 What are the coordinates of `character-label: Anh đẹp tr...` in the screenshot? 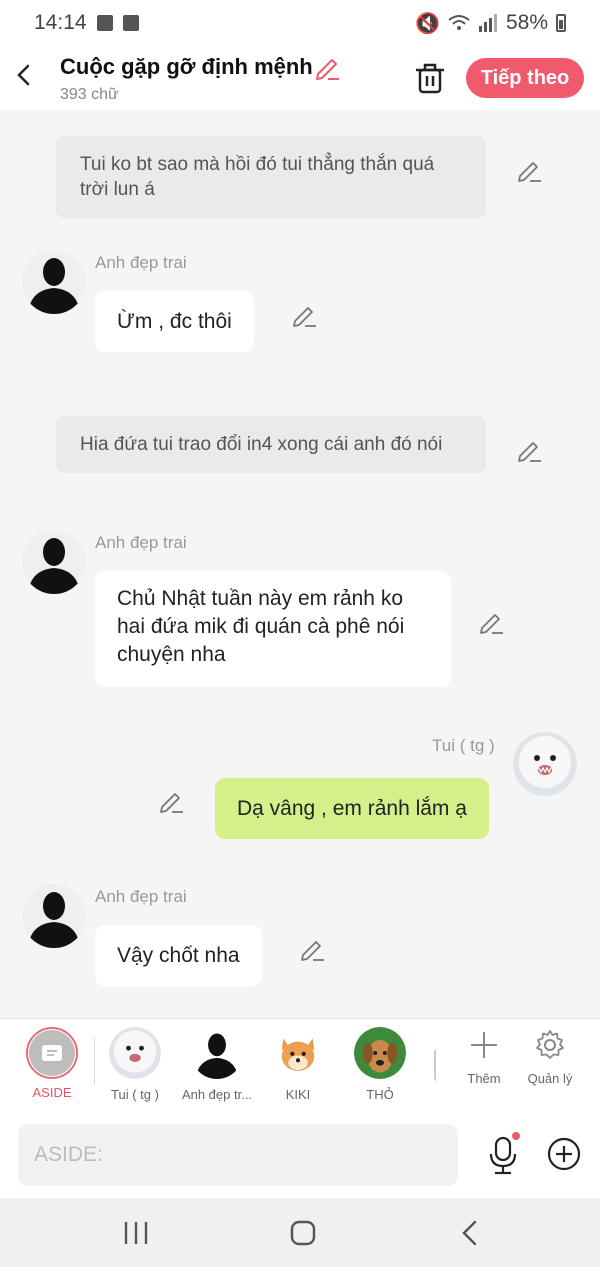 It's located at (217, 1094).